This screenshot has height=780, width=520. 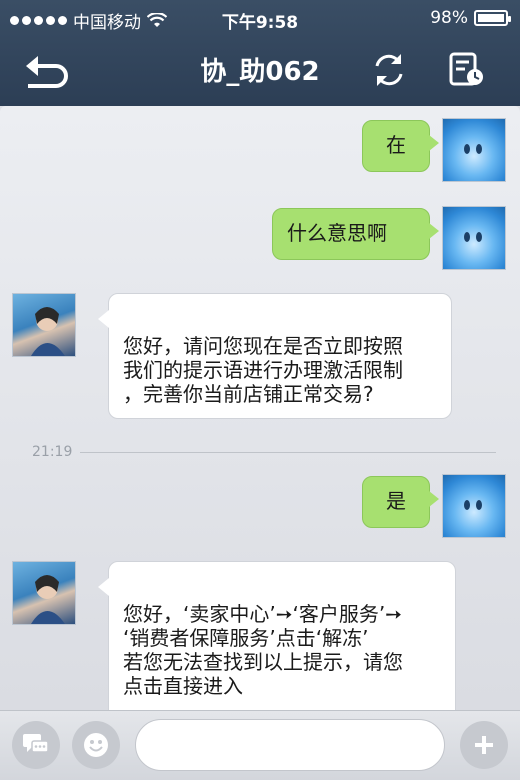 What do you see at coordinates (337, 233) in the screenshot?
I see `message-text: 什么意思啊` at bounding box center [337, 233].